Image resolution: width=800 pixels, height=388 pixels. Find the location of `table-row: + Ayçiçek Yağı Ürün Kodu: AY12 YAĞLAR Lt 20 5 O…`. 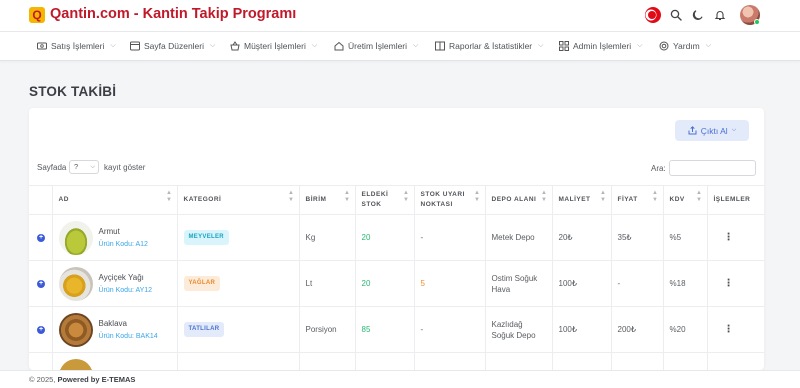

table-row: + Ayçiçek Yağı Ürün Kodu: AY12 YAĞLAR Lt 20 5 O… is located at coordinates (396, 283).